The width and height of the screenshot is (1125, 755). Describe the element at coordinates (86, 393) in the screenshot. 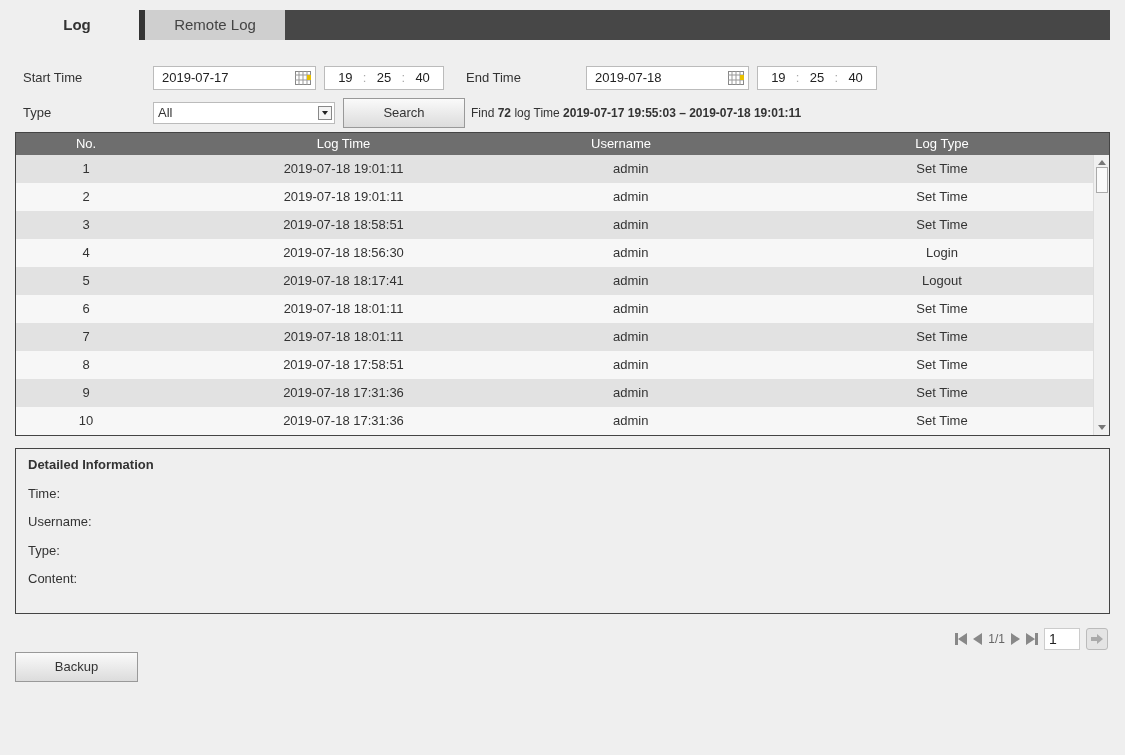

I see `table-cell-text: 9` at that location.